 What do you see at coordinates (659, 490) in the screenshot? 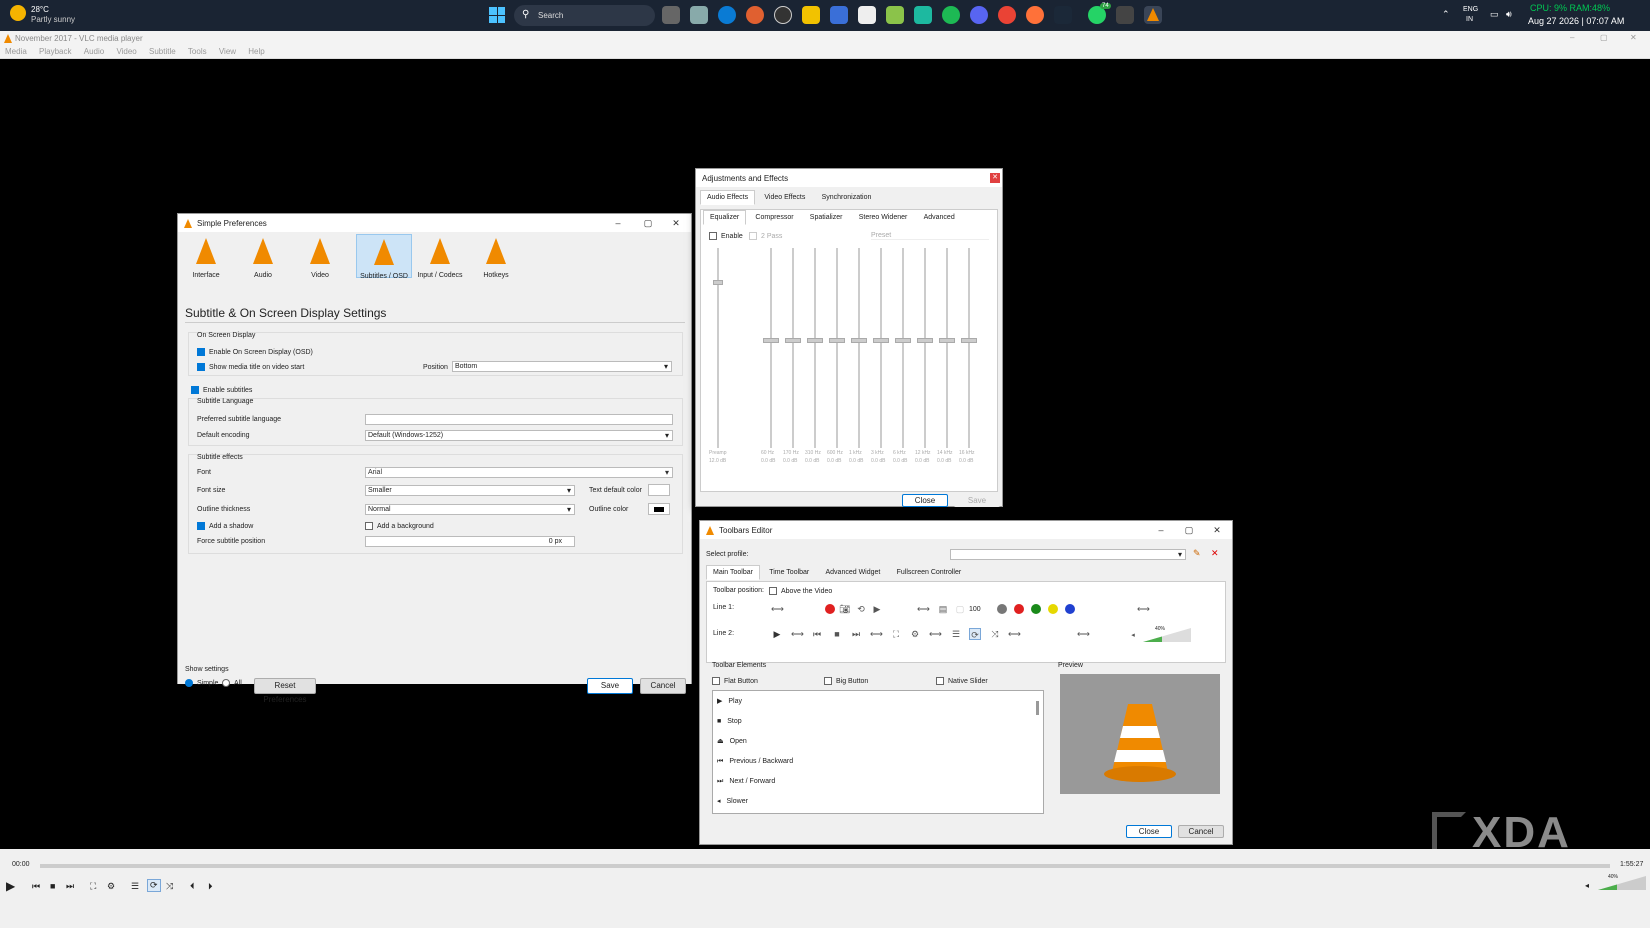
I see `text-color-swatch` at bounding box center [659, 490].